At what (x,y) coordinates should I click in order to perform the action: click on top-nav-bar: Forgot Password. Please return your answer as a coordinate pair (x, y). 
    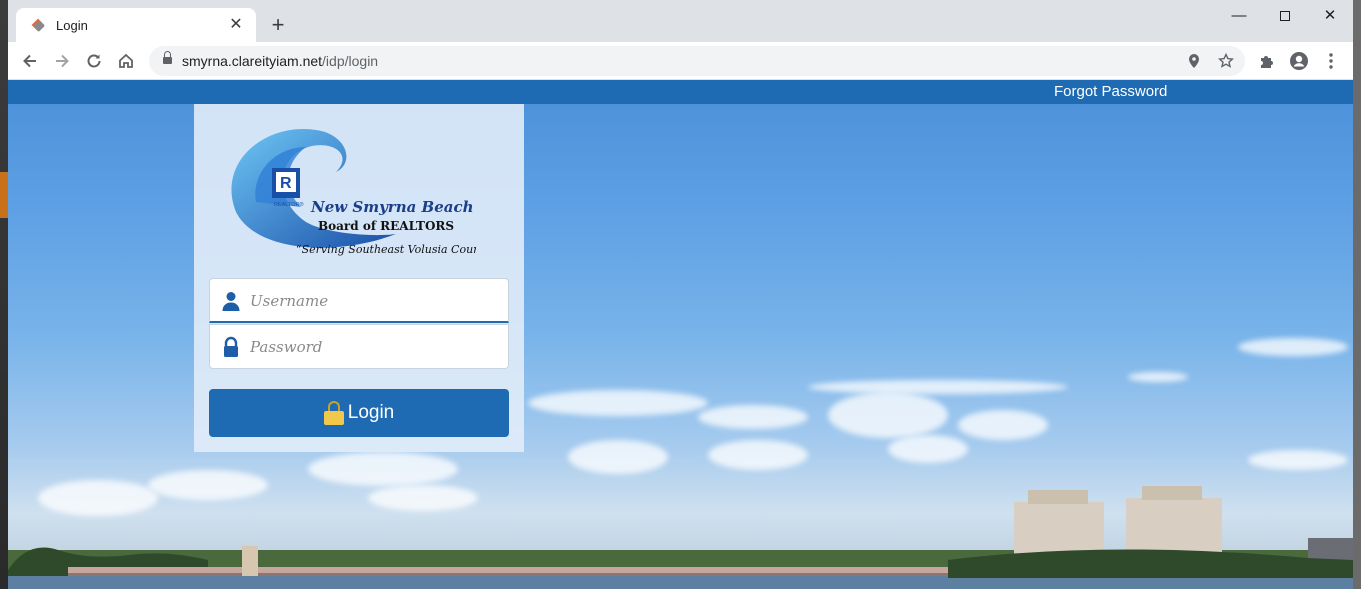
    Looking at the image, I should click on (680, 92).